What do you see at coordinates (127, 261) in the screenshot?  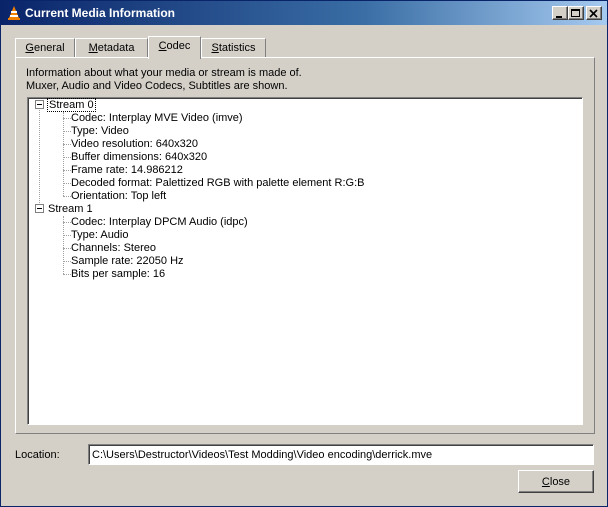 I see `tree-item: Sample rate: 22050 Hz` at bounding box center [127, 261].